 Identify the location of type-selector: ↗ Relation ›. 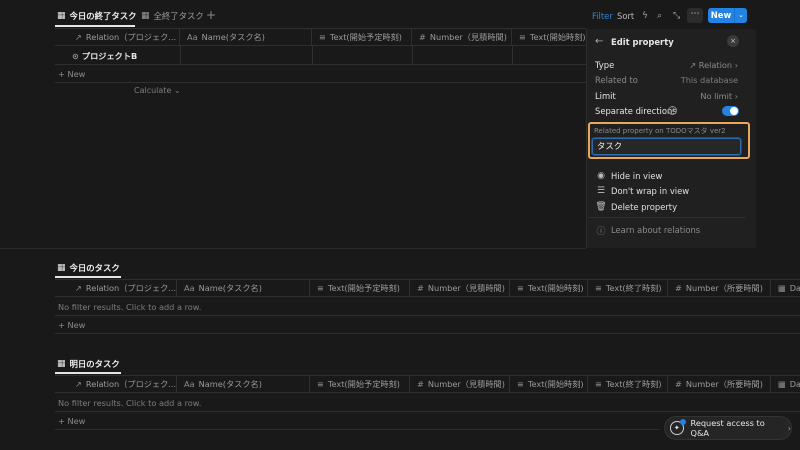
(713, 65).